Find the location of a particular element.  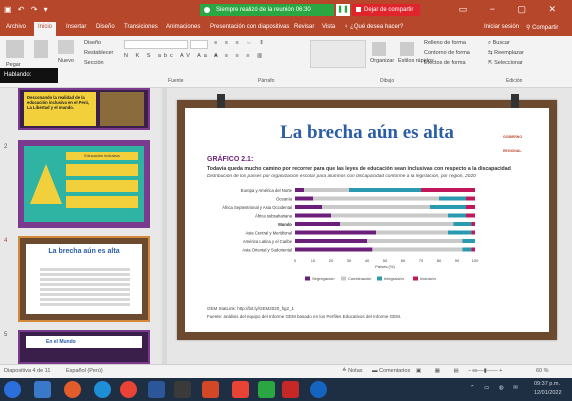

start-icon is located at coordinates (12, 389).